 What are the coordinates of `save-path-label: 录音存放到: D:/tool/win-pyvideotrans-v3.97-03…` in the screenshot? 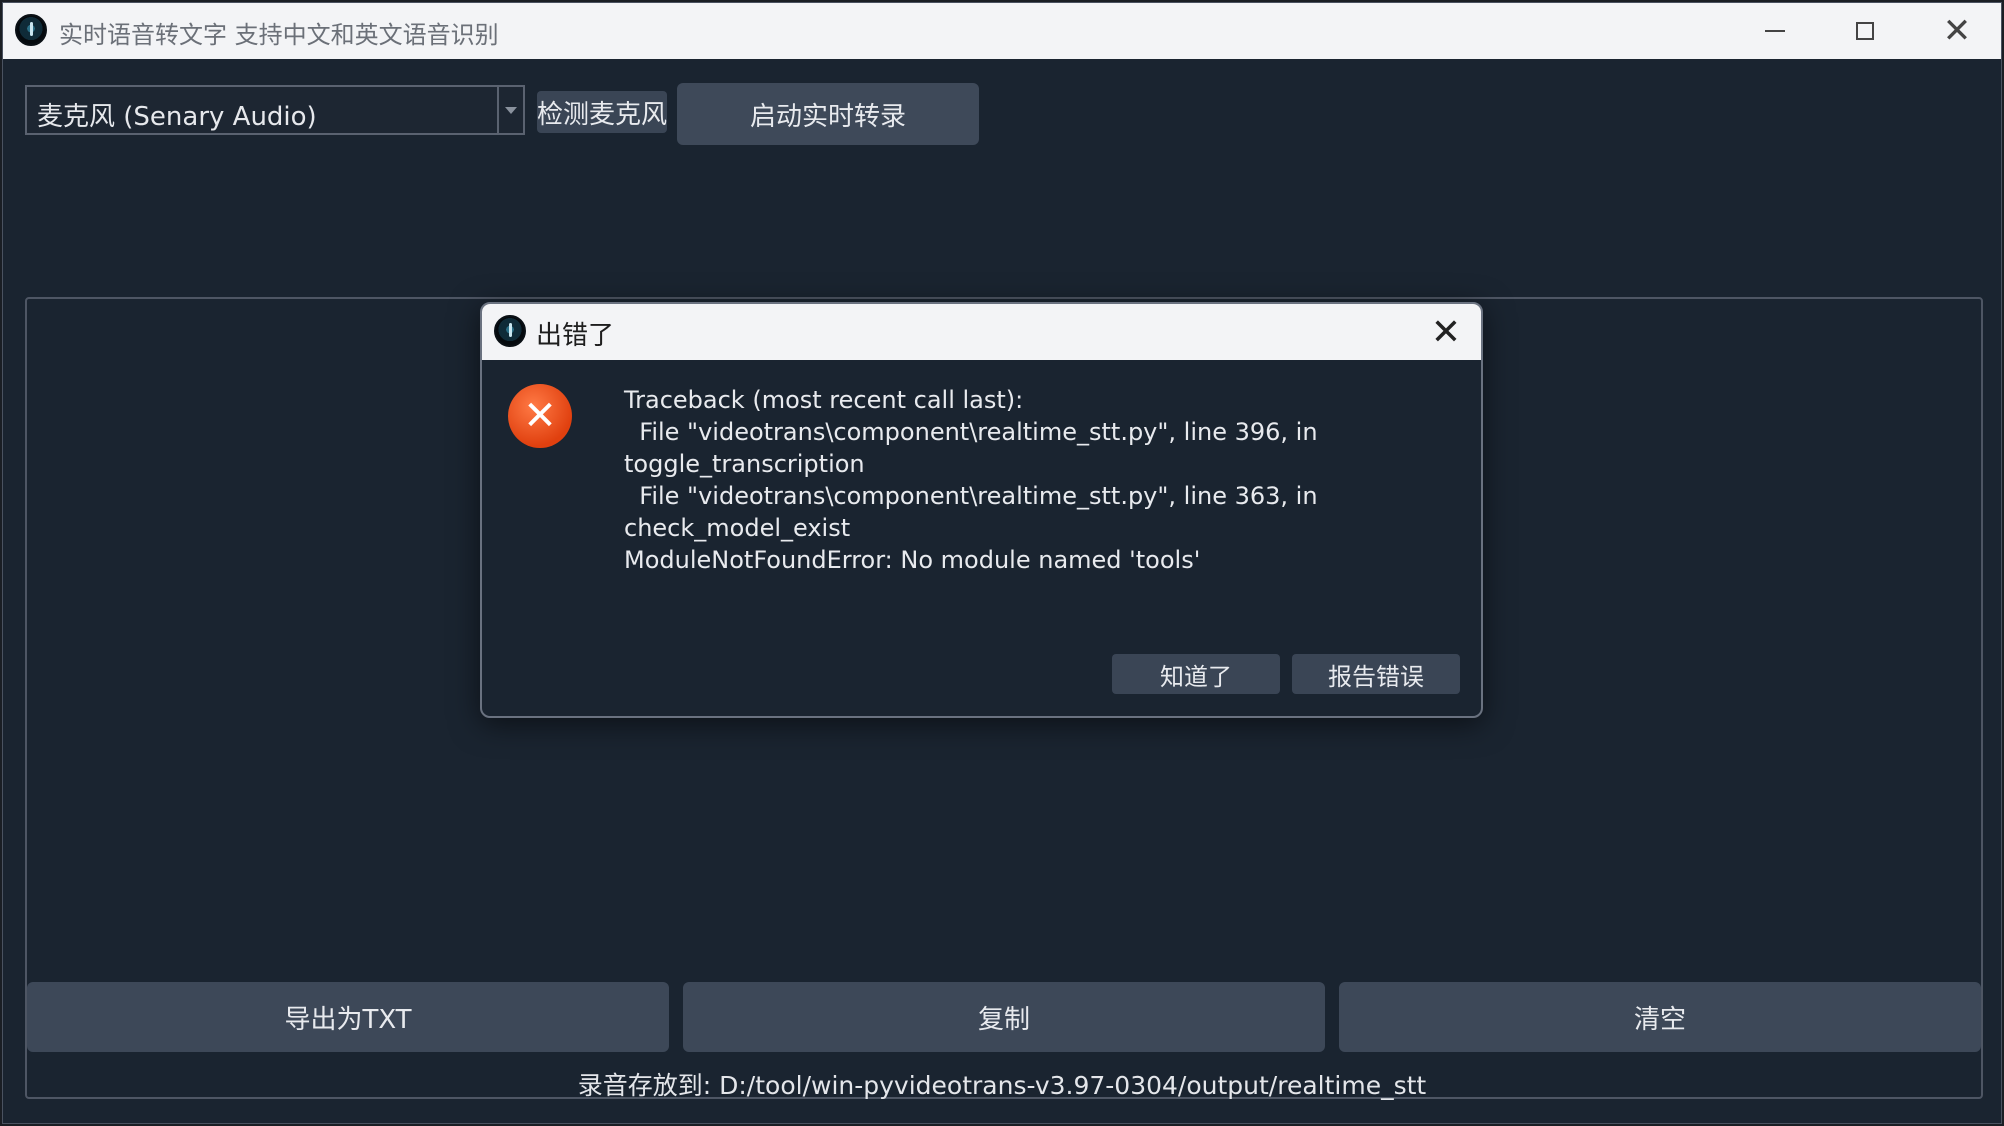 It's located at (1002, 1085).